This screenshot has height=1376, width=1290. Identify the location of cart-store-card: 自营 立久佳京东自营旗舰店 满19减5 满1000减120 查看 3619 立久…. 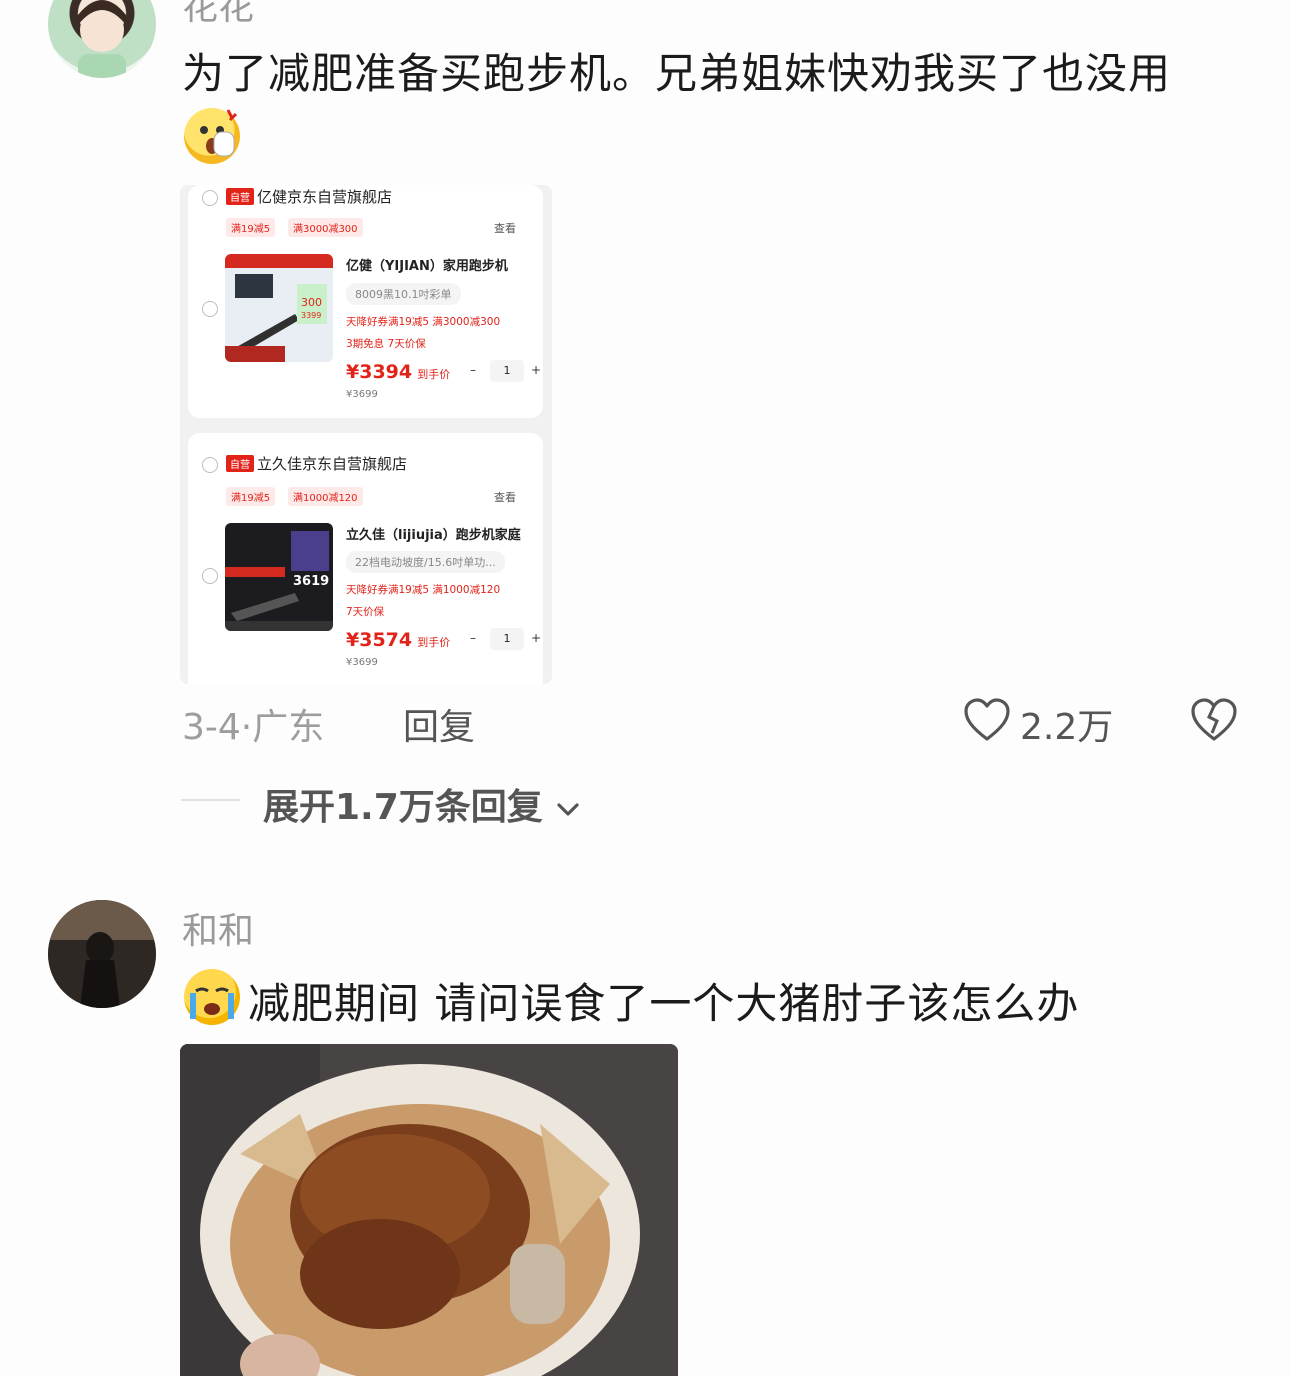
(365, 558).